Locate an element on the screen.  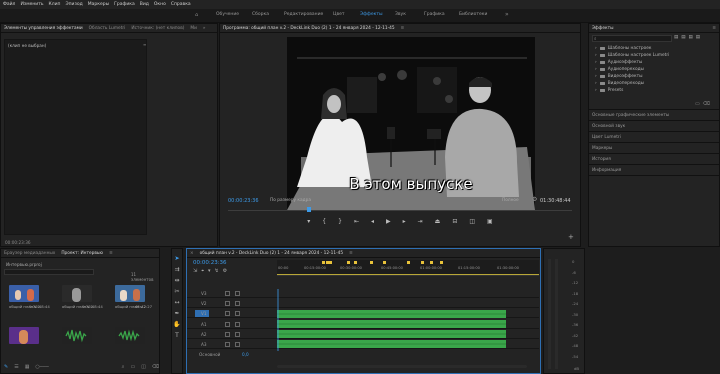
selection-tool-icon: ➤ is located at coordinates (177, 259).